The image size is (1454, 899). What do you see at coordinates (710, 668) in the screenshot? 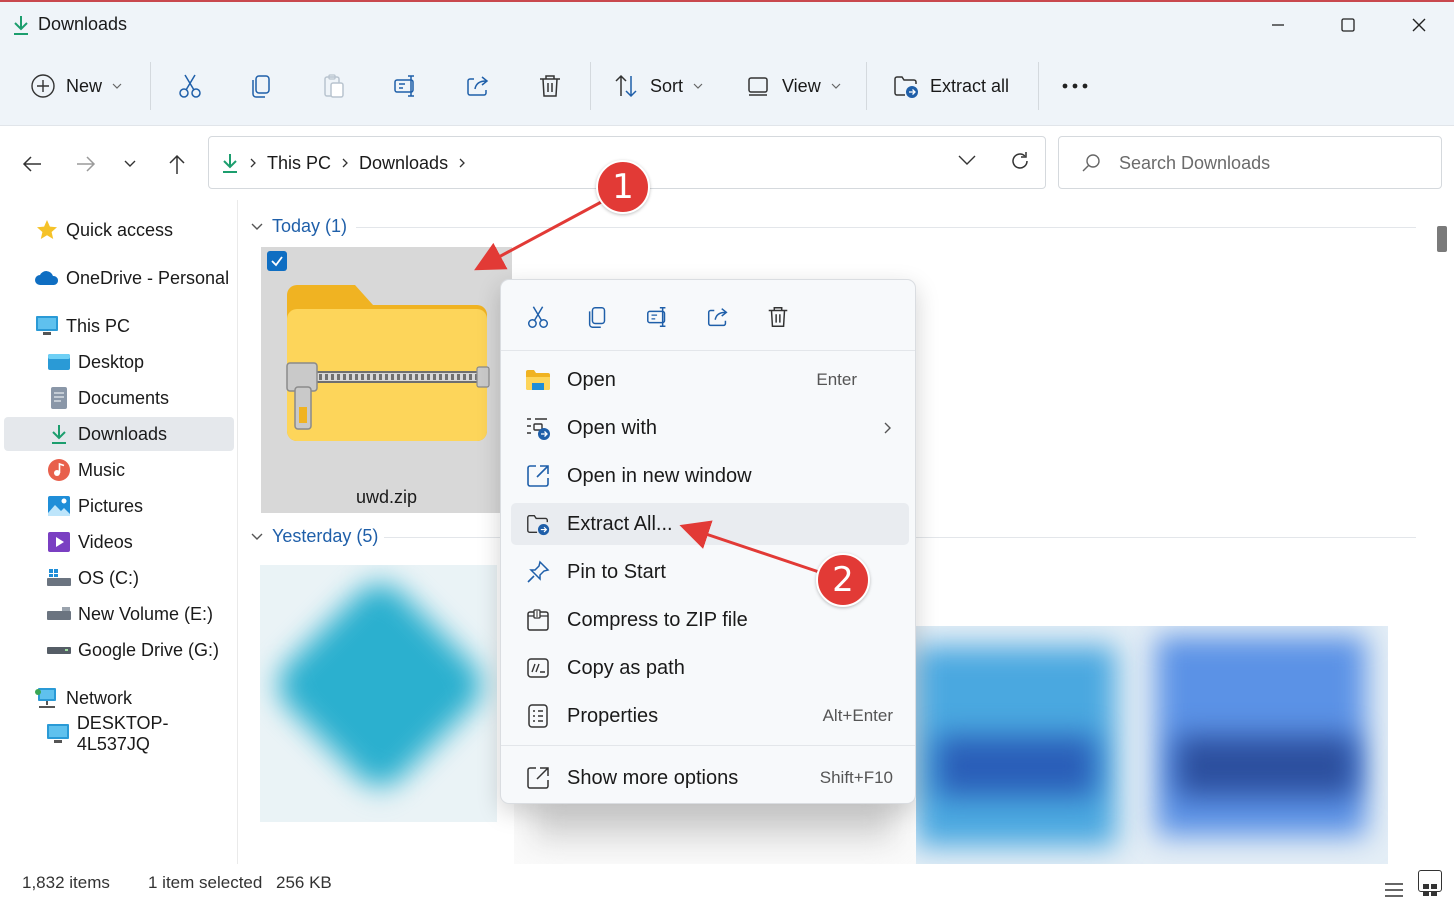
I see `menu-item-copy-as-path: Copy as path` at bounding box center [710, 668].